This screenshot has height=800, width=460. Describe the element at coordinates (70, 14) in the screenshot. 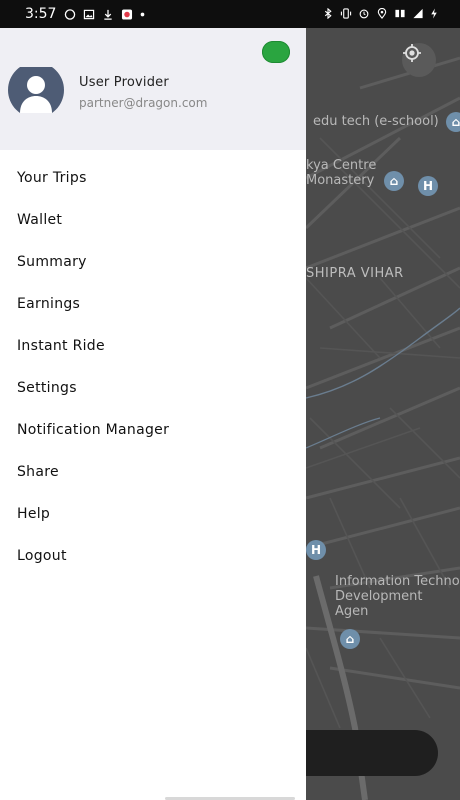

I see `whatsapp-icon` at that location.